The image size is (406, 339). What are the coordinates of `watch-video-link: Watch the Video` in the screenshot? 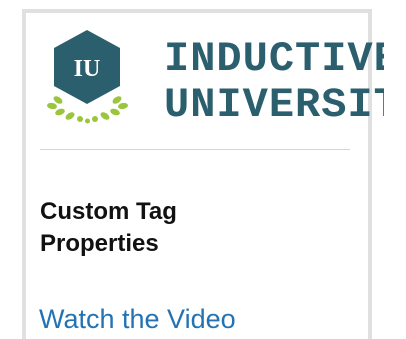 It's located at (137, 319).